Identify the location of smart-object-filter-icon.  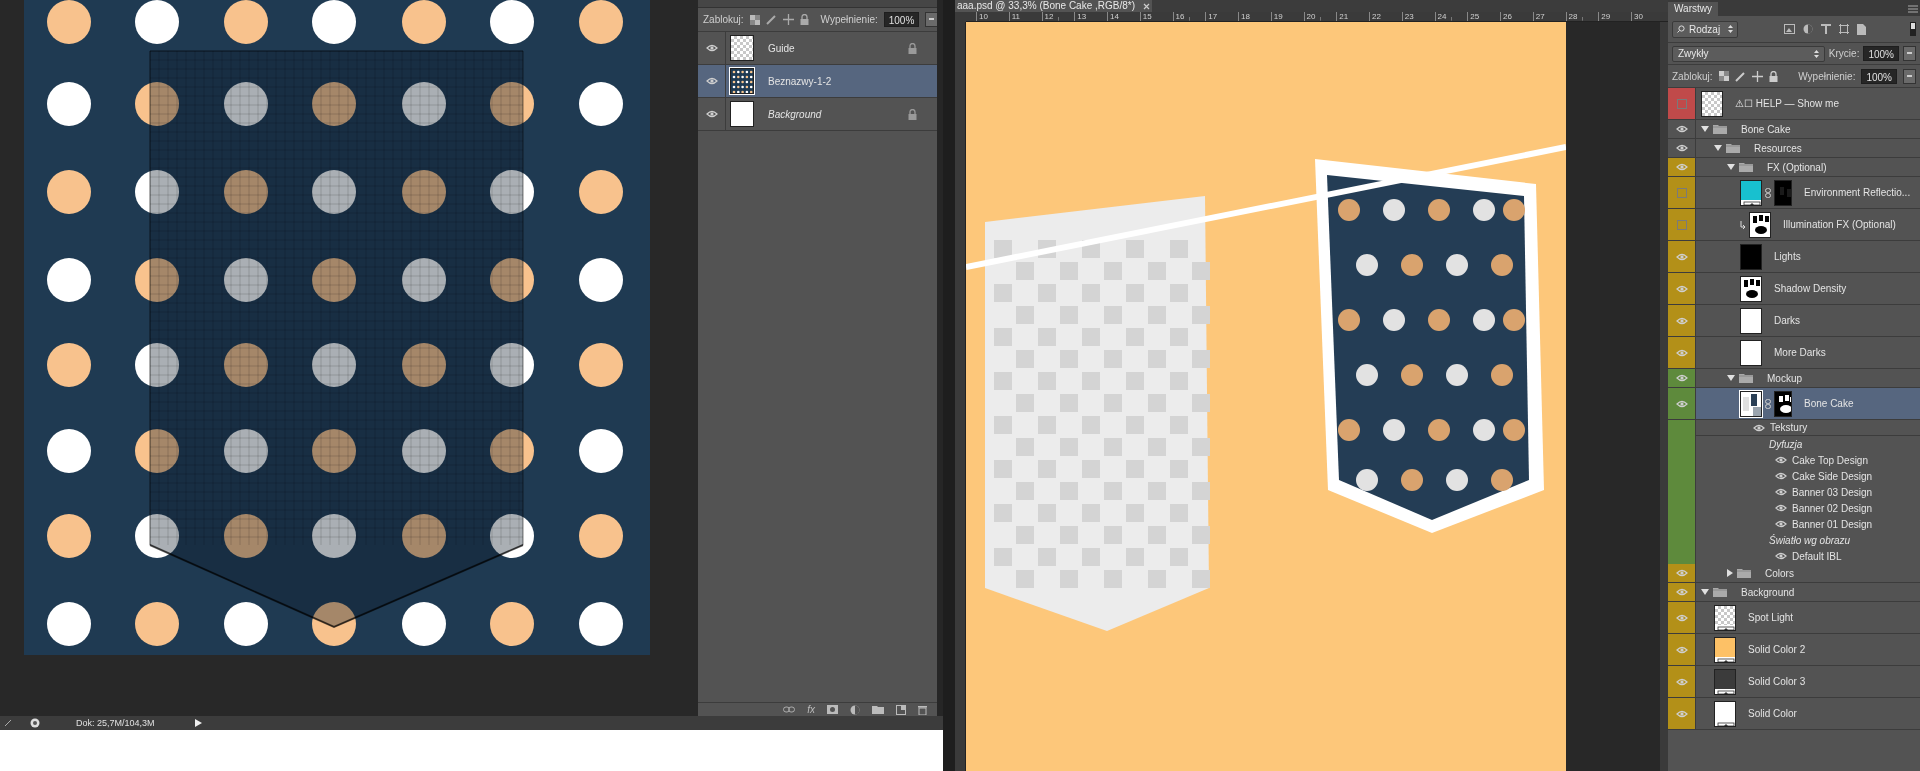
(1861, 29).